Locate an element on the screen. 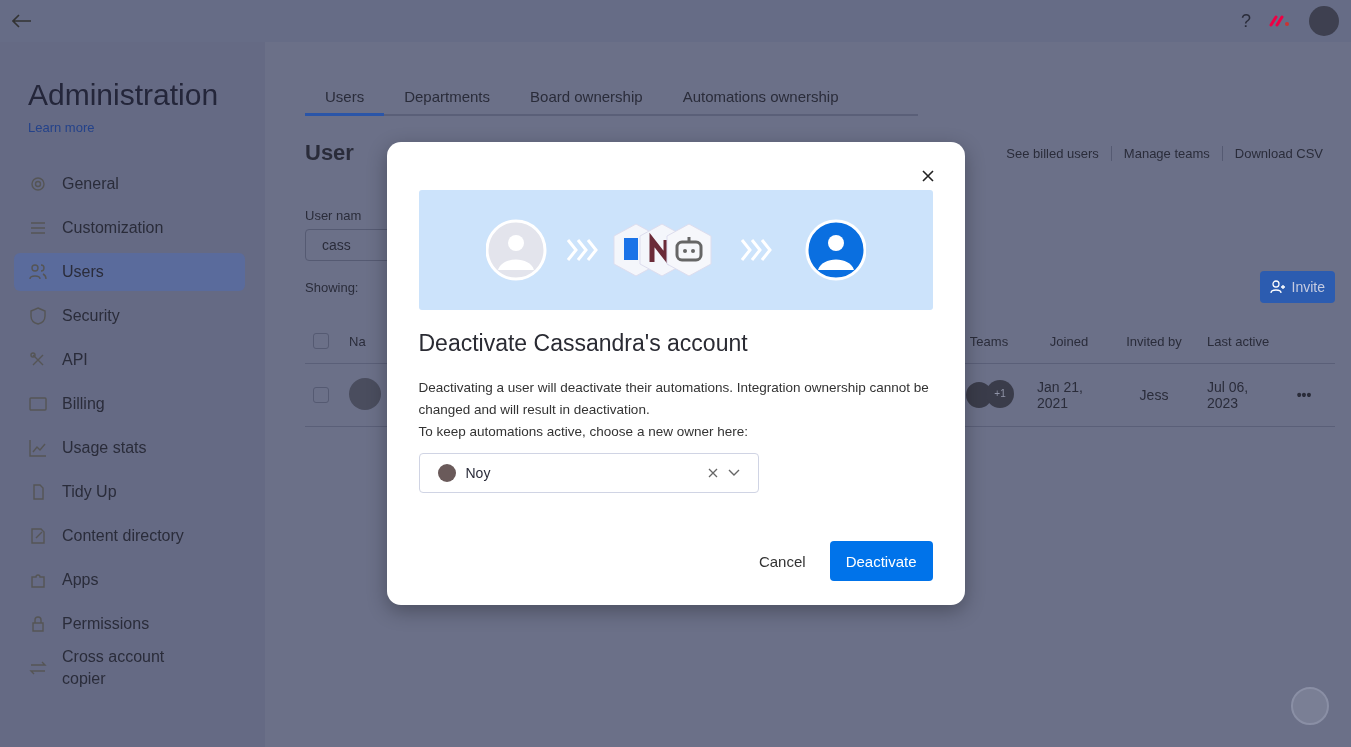 The image size is (1351, 747). admin-title: Administration is located at coordinates (123, 95).